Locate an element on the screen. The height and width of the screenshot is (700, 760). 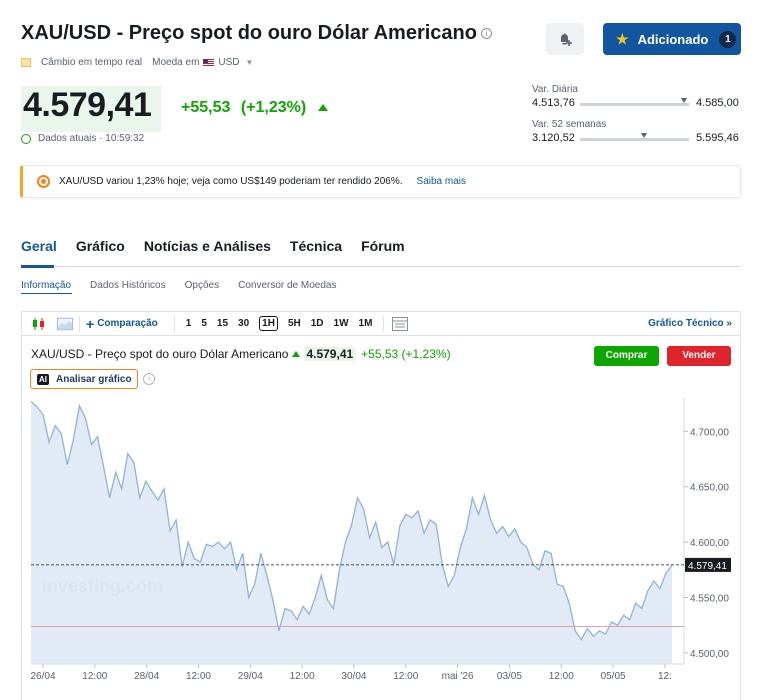
interval-30: 30 is located at coordinates (243, 323).